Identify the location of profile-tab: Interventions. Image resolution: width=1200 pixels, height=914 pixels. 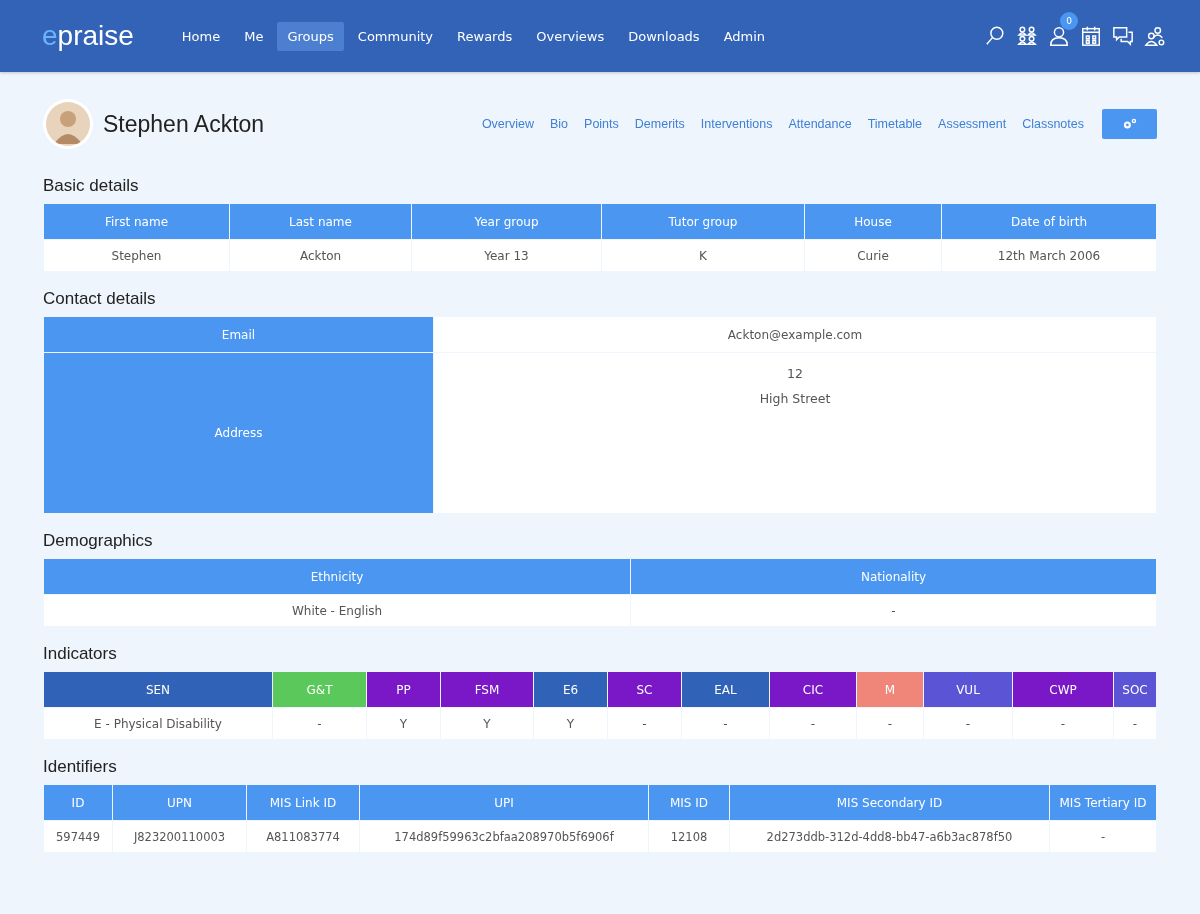
(736, 124).